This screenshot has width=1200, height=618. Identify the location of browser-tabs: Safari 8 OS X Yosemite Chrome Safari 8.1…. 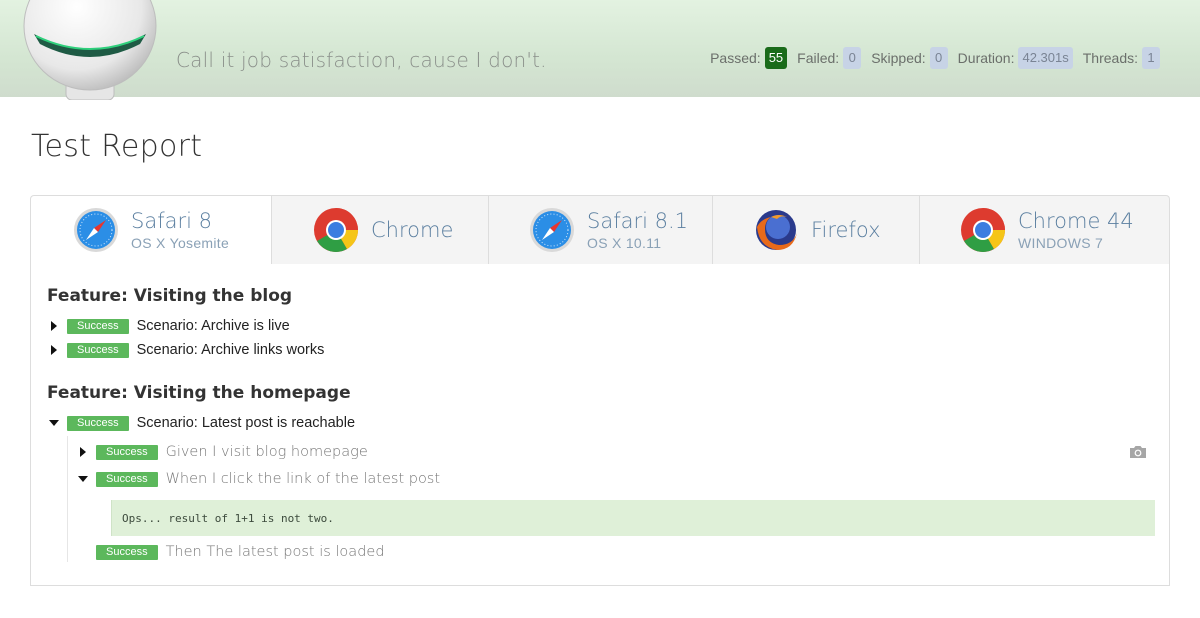
(600, 230).